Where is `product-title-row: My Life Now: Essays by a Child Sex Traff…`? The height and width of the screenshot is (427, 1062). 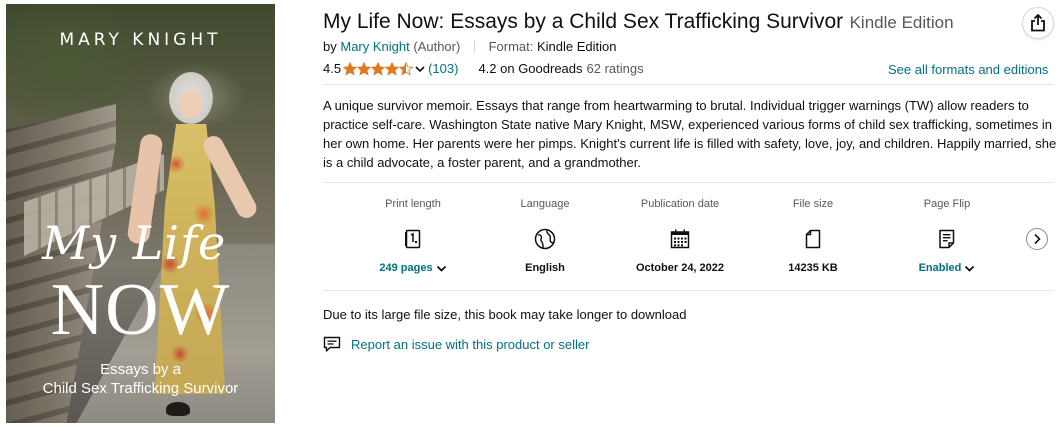
product-title-row: My Life Now: Essays by a Child Sex Traff… is located at coordinates (668, 22).